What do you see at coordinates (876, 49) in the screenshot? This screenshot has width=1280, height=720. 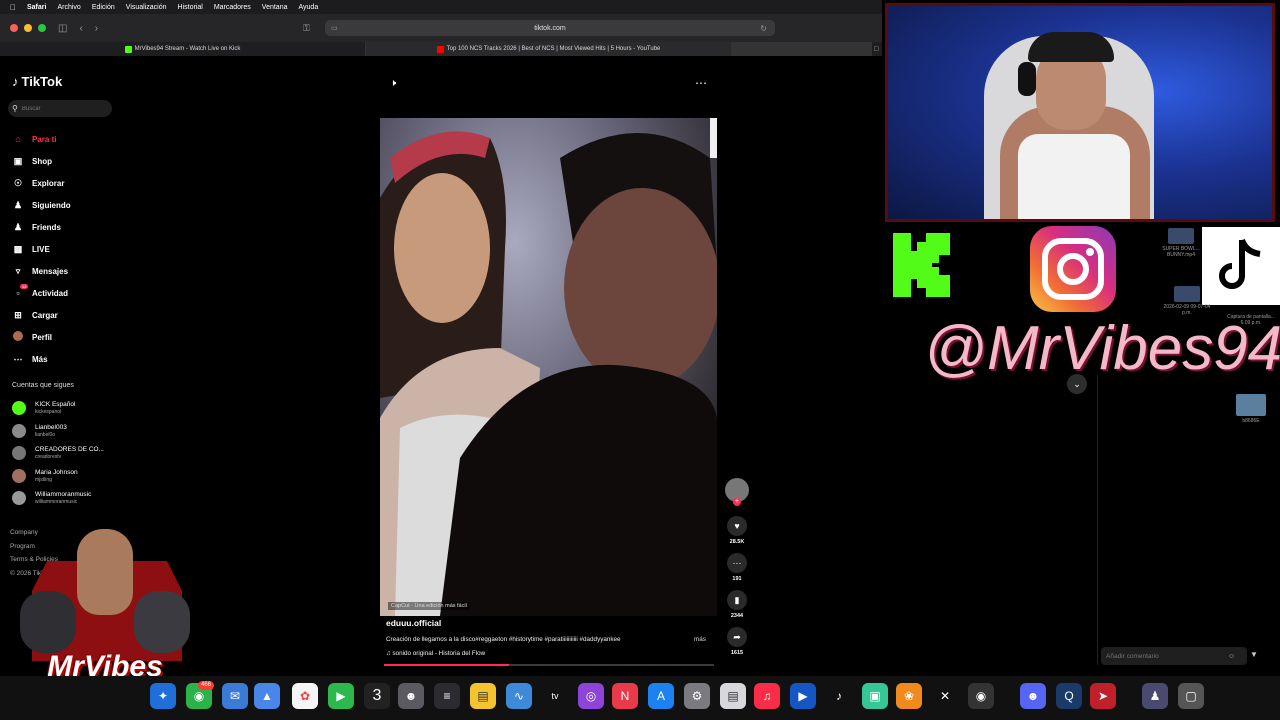 I see `new-tab-icon: □` at bounding box center [876, 49].